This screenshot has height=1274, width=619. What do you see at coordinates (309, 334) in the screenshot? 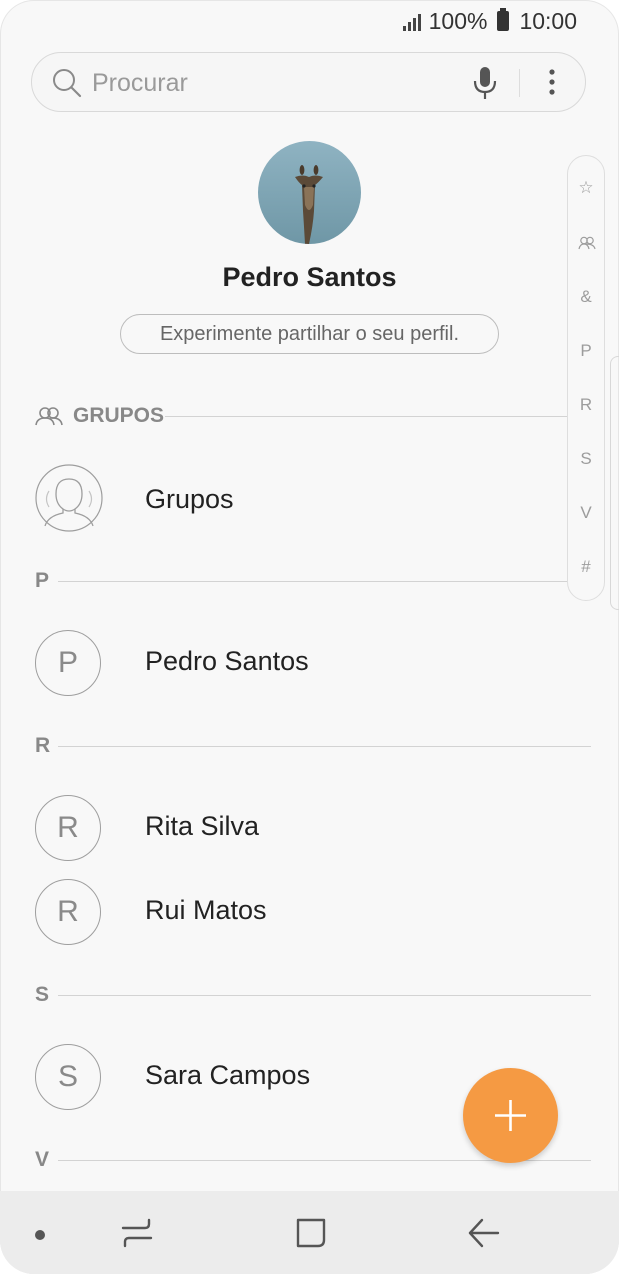
I see `share-profile-button: Experimente partilhar o seu perfil.` at bounding box center [309, 334].